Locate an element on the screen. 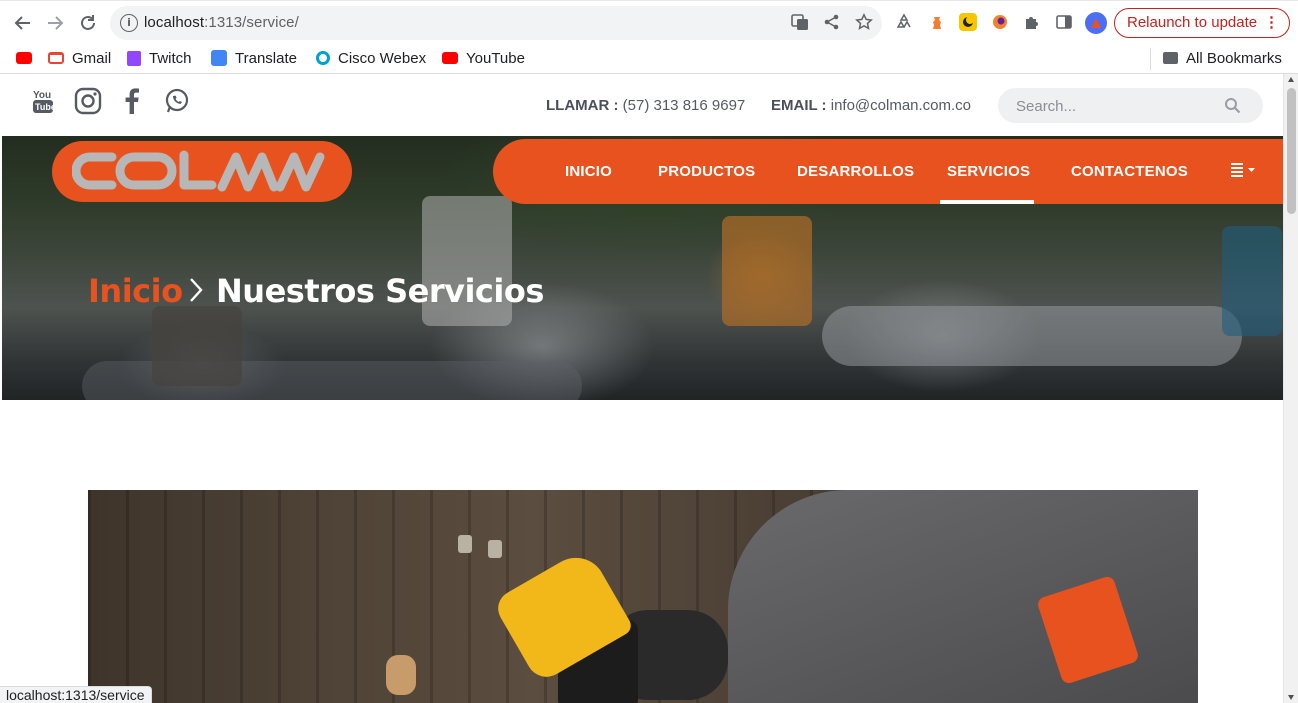 The height and width of the screenshot is (703, 1298). phone-contact: LLAMAR : (57) 313 816 9697 is located at coordinates (645, 105).